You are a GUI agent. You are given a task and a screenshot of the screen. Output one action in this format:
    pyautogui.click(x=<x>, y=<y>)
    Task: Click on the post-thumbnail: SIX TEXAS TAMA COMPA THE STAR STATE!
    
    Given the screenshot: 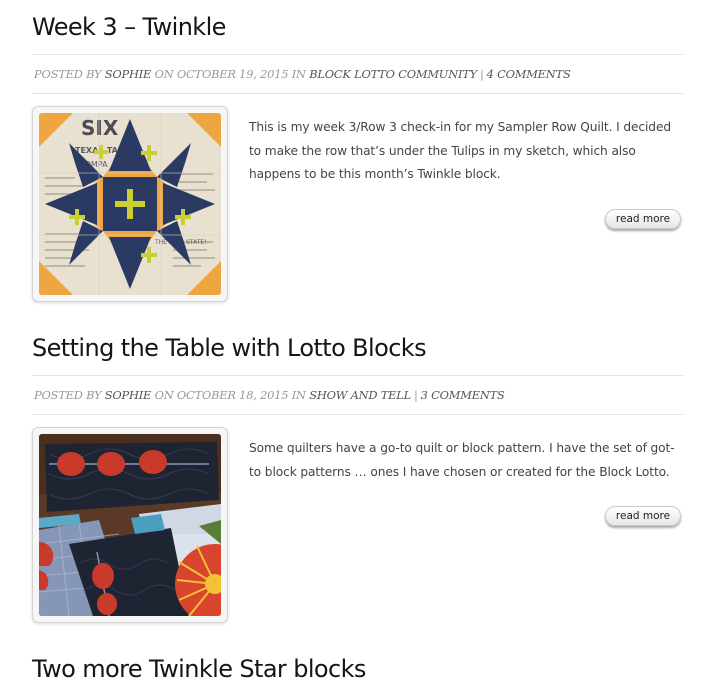 What is the action you would take?
    pyautogui.click(x=130, y=204)
    